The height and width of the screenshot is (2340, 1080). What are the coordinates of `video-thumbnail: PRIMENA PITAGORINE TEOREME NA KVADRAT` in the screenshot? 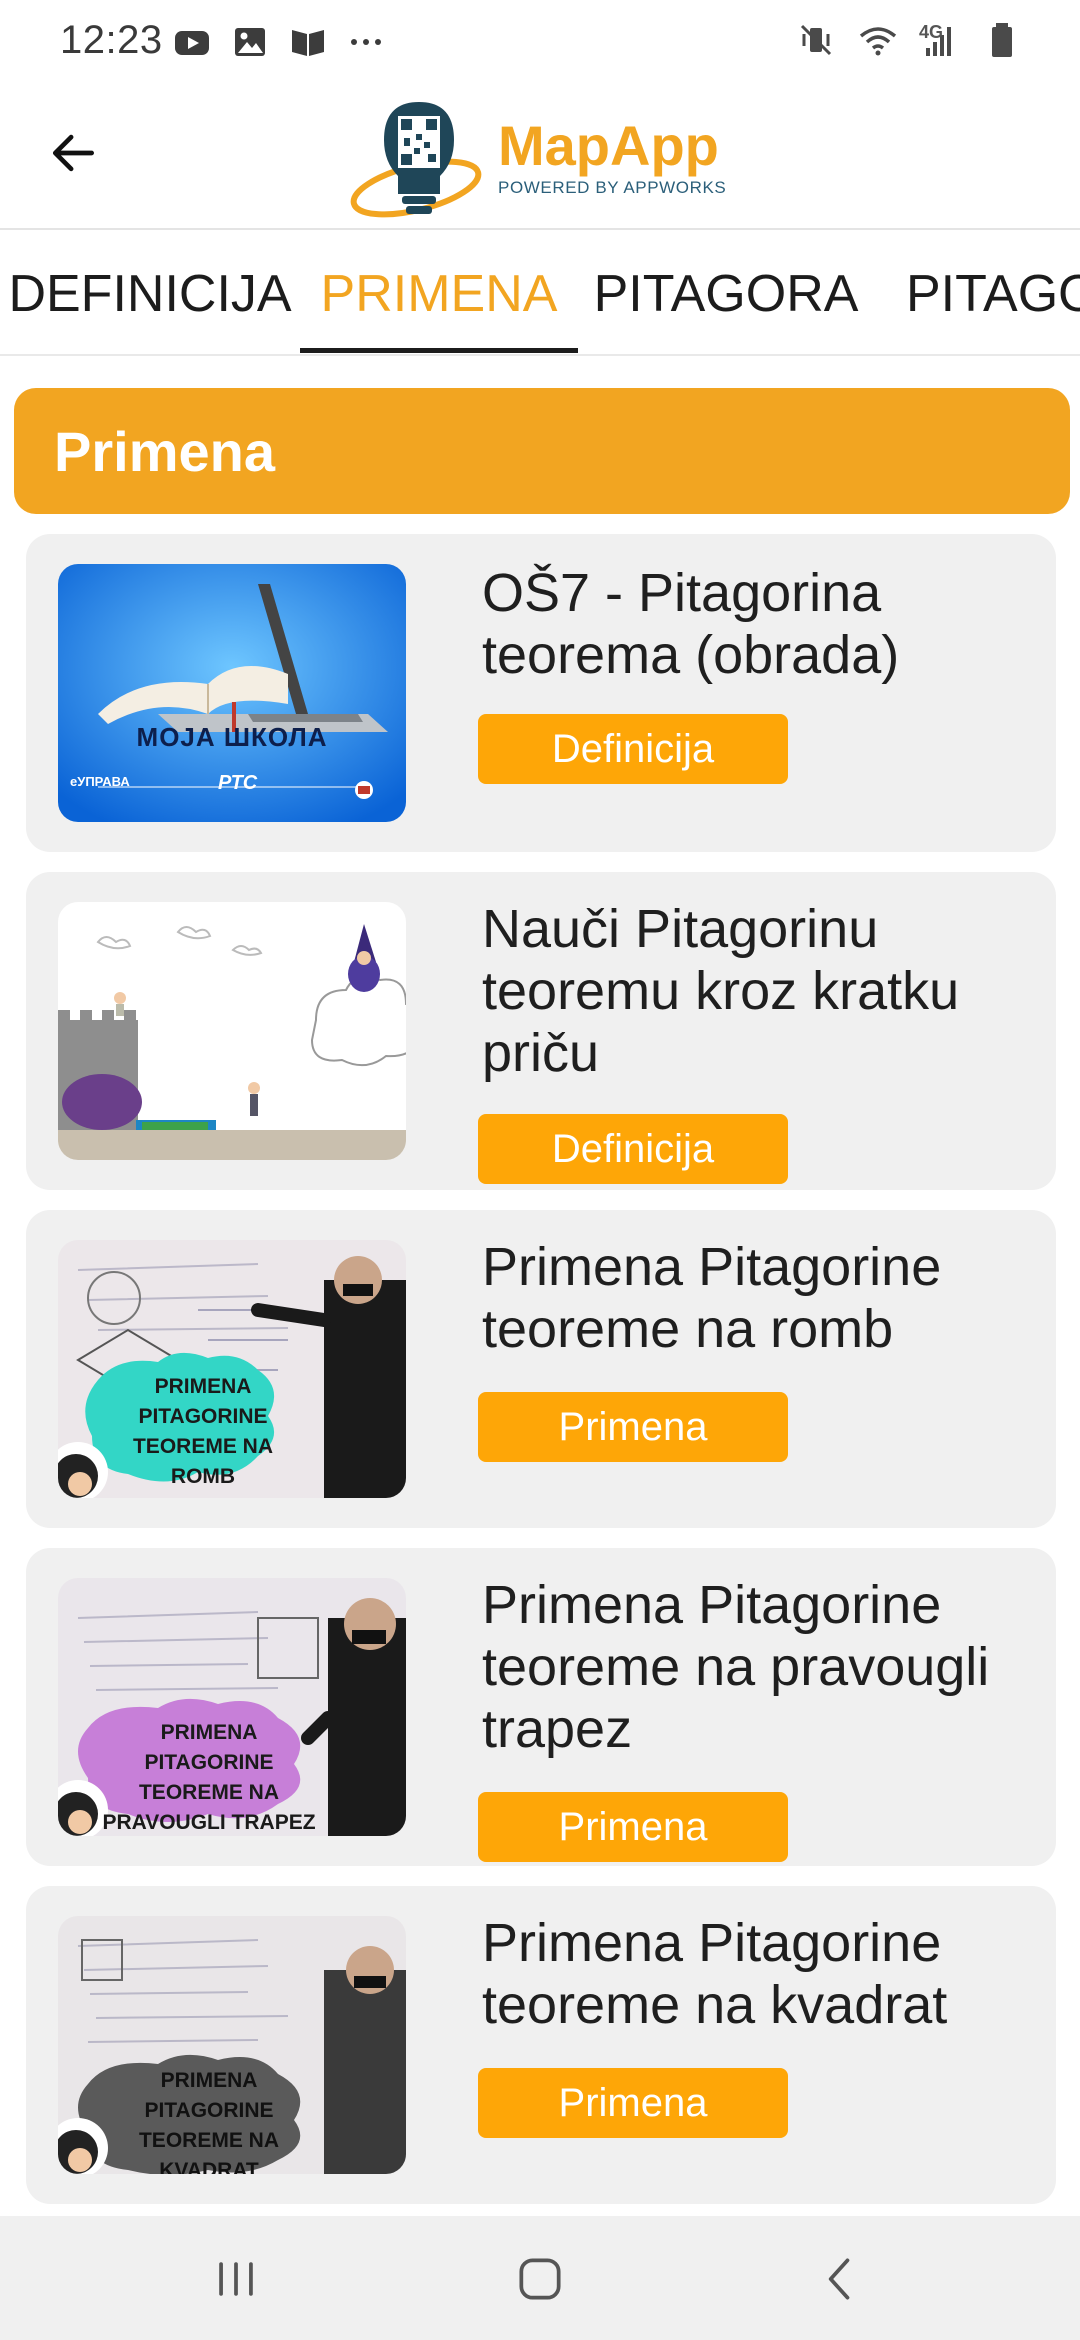 It's located at (232, 2045).